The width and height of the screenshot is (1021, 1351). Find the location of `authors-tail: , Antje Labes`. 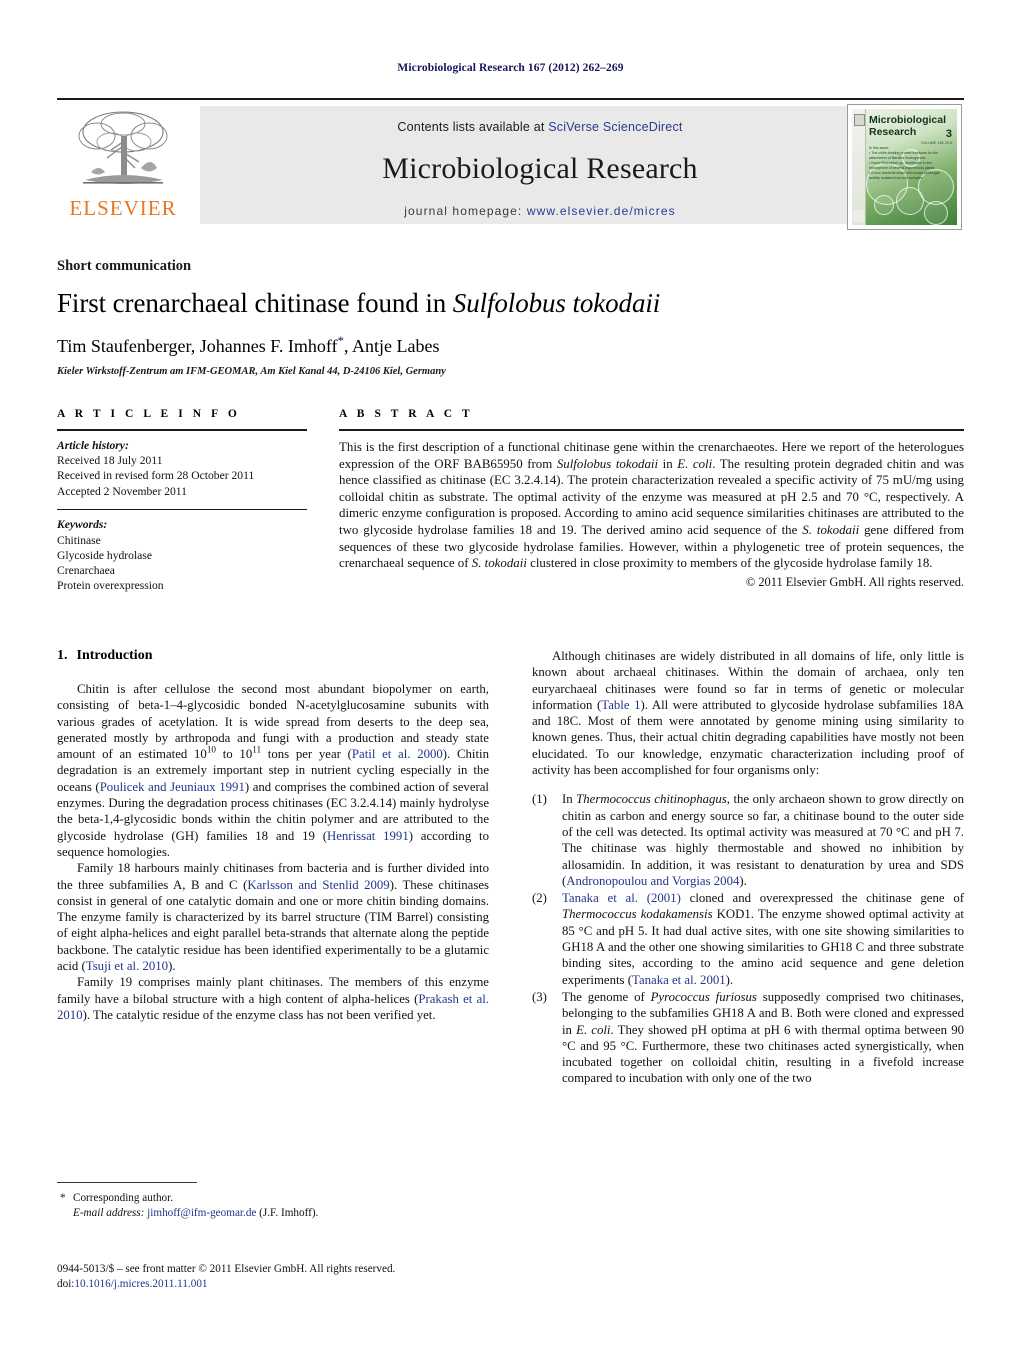

authors-tail: , Antje Labes is located at coordinates (392, 346).